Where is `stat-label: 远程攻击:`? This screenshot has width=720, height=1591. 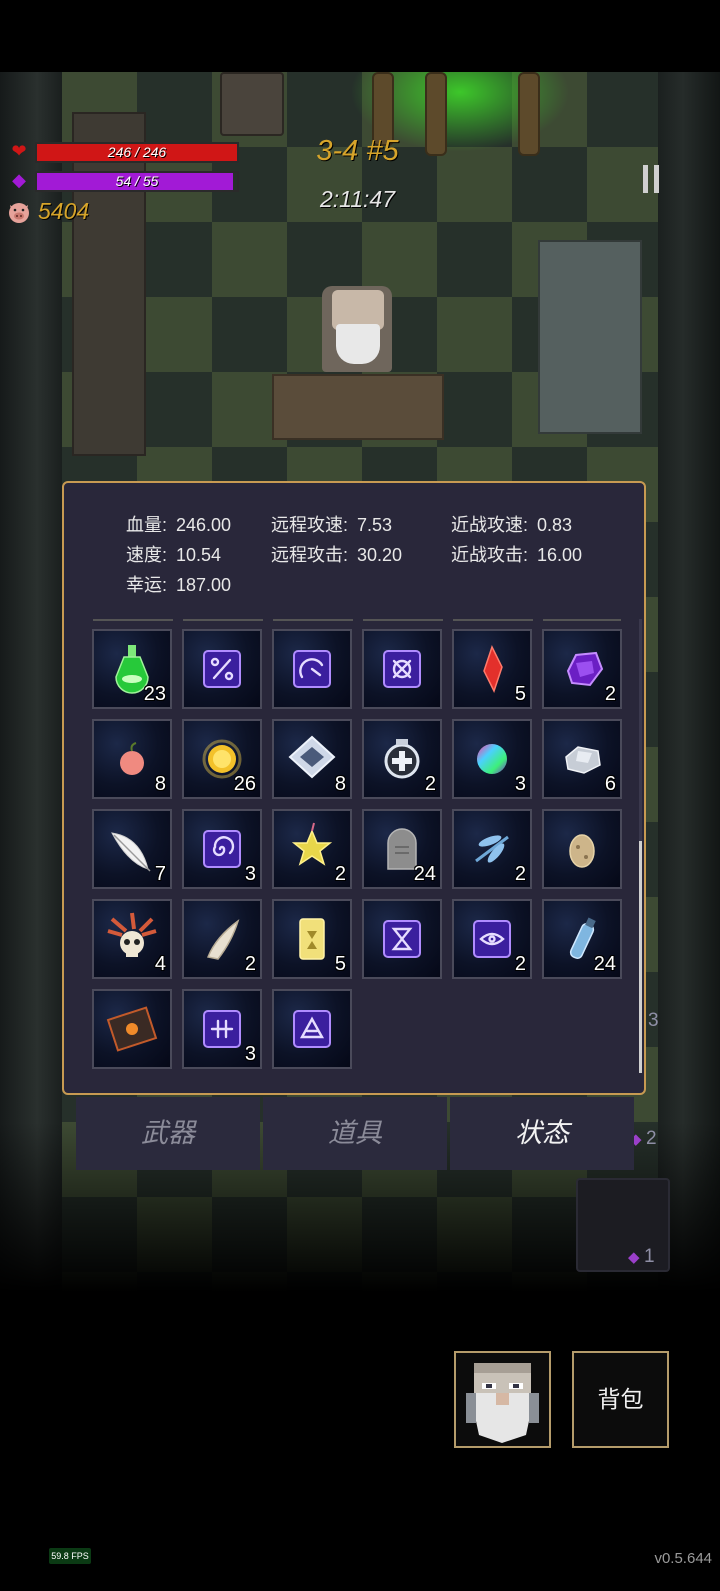 stat-label: 远程攻击: is located at coordinates (310, 555).